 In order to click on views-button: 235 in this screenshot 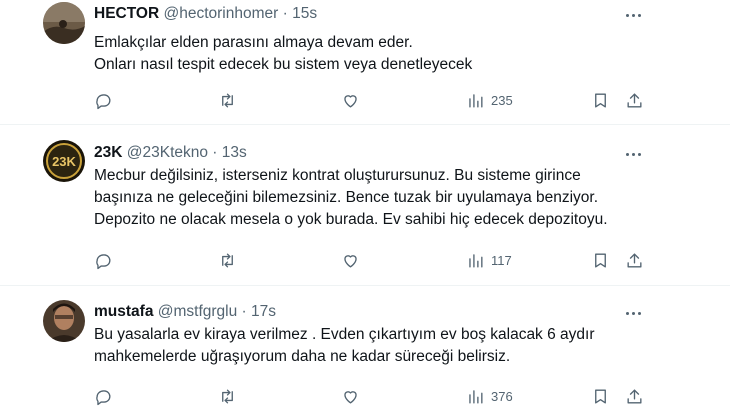, I will do `click(489, 100)`.